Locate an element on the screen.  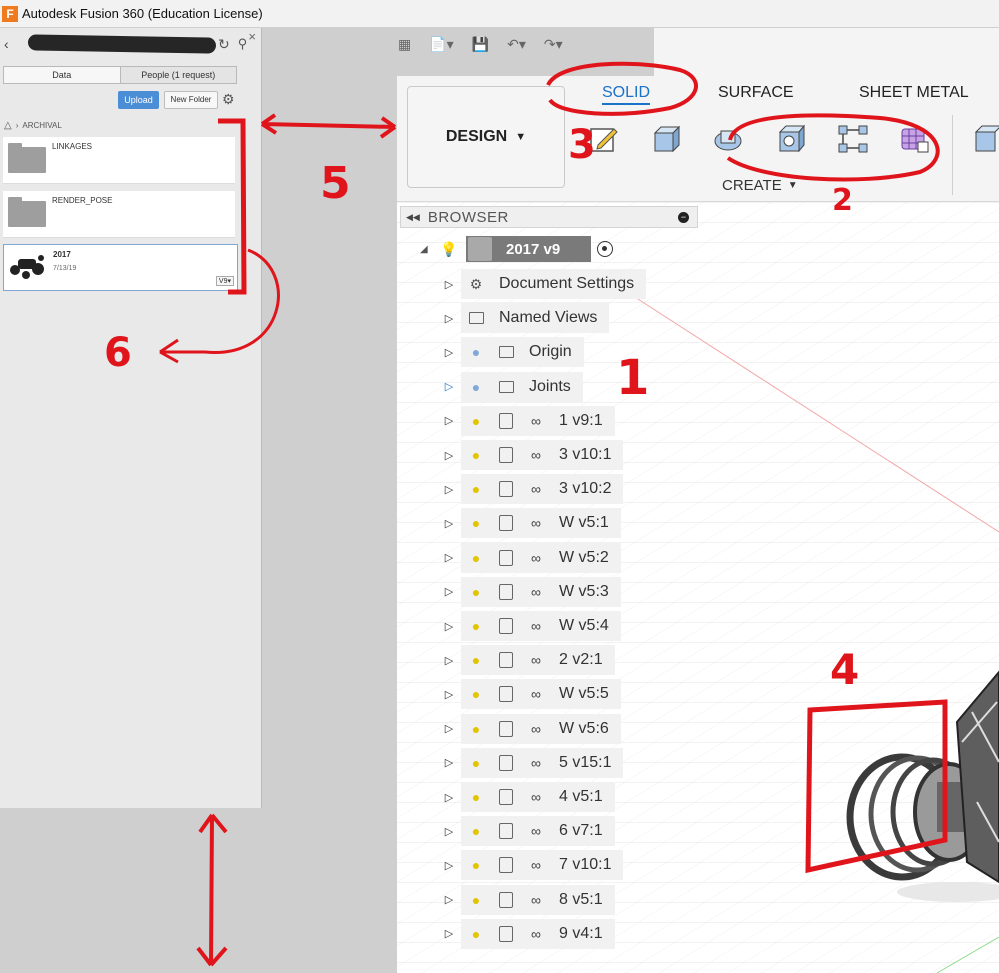
browser-node: ▷ ● ∞ 2 v2:1 is located at coordinates (526, 660).